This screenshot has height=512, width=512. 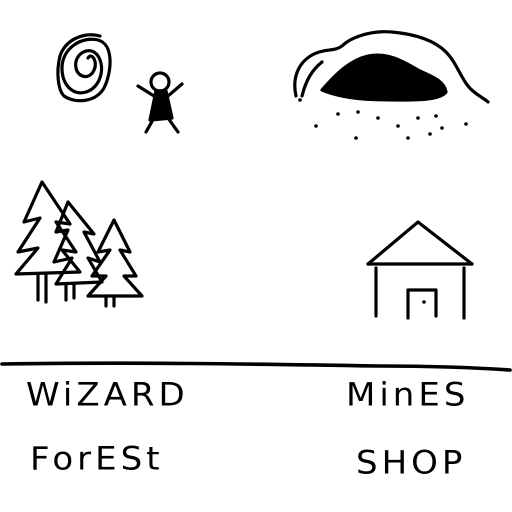 I want to click on stick-figure-icon, so click(x=160, y=102).